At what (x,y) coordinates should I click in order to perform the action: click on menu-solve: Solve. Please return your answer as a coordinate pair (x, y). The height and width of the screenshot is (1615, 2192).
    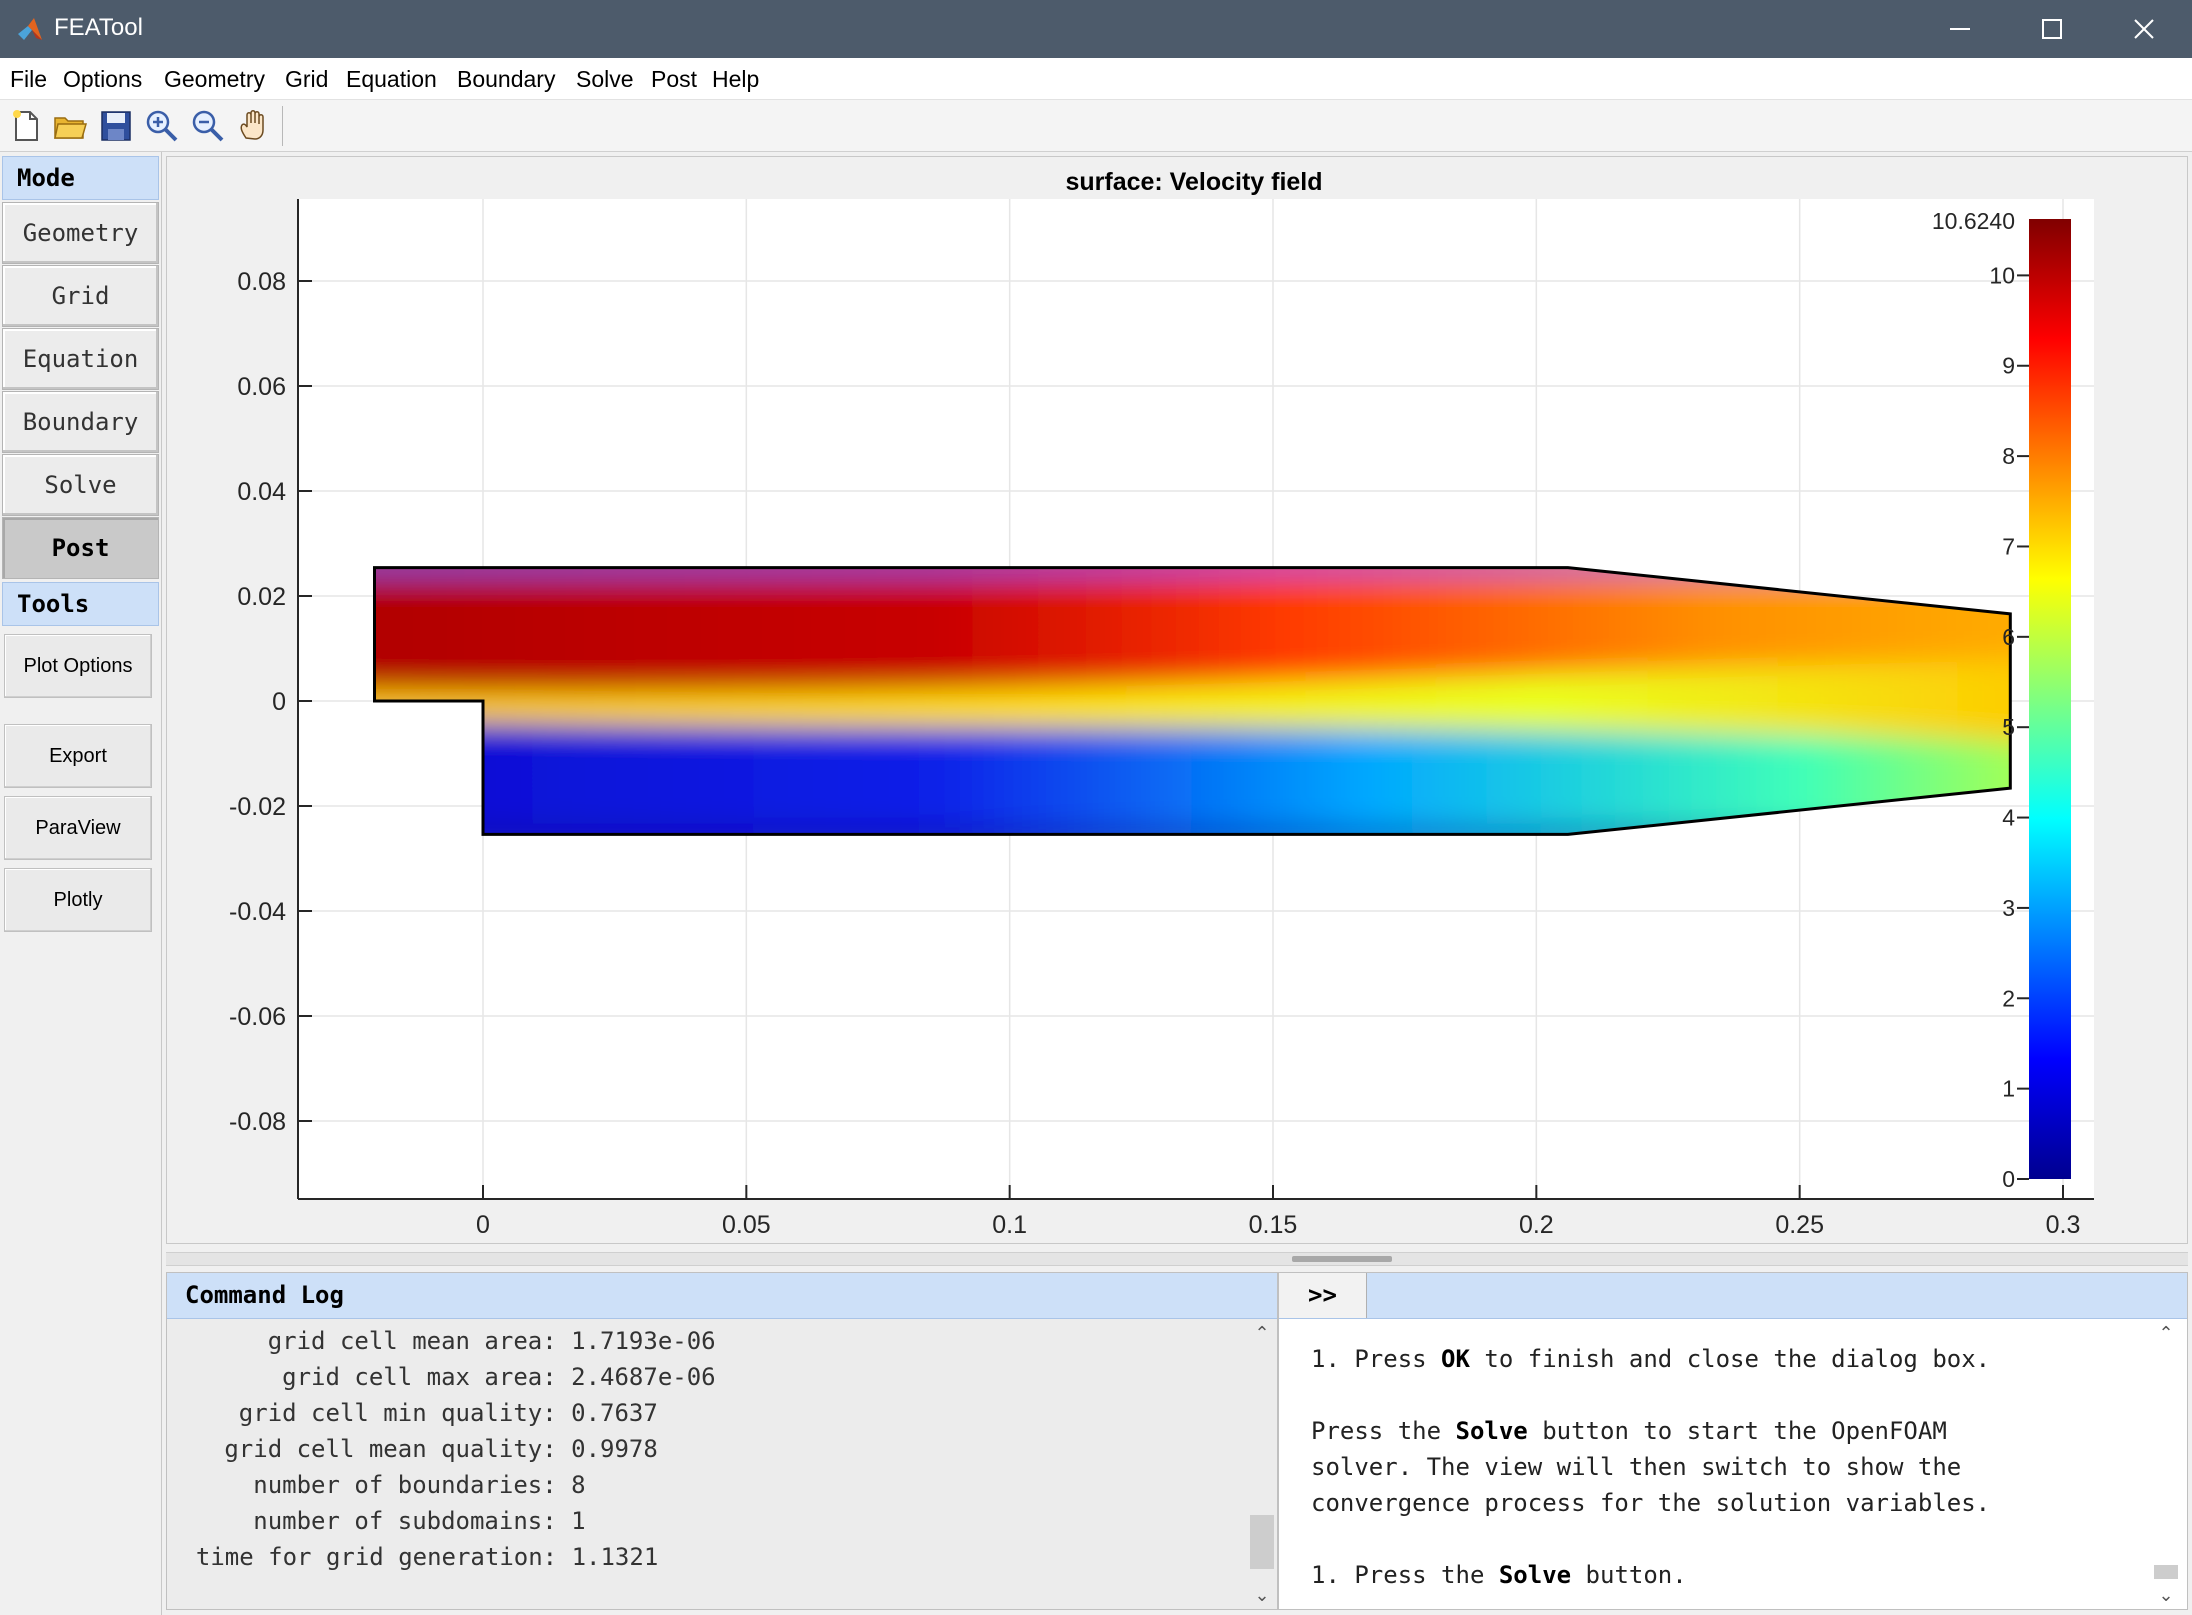
    Looking at the image, I should click on (605, 79).